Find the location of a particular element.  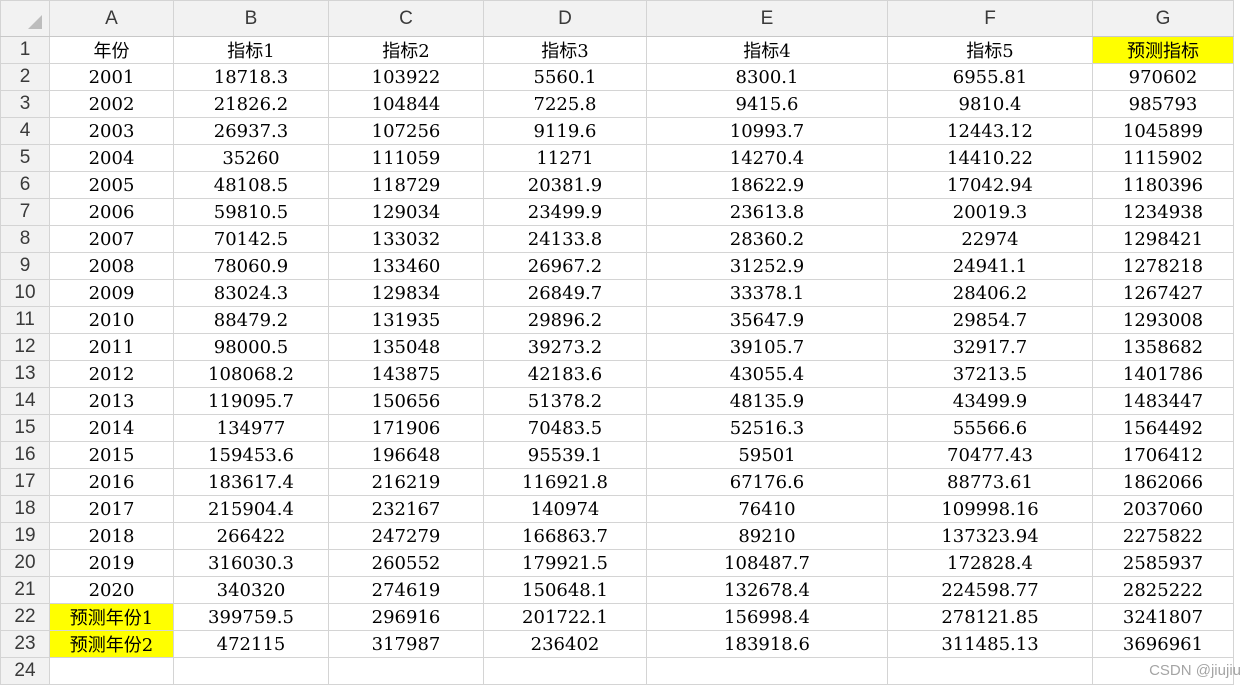

row-header: 5 is located at coordinates (25, 158).